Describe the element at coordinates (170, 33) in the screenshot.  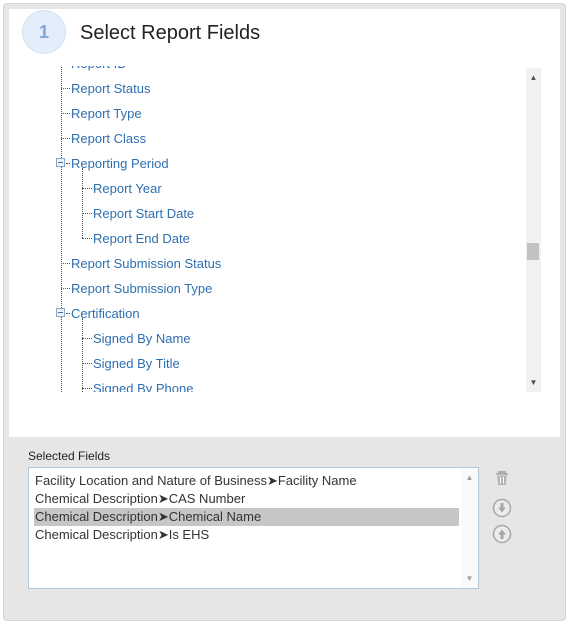
I see `page-title: Select Report Fields` at that location.